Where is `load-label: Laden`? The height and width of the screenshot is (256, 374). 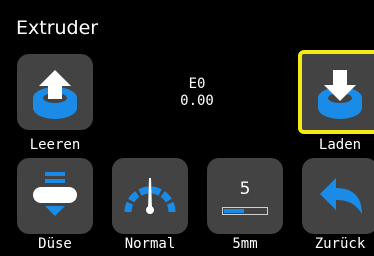 load-label: Laden is located at coordinates (340, 145).